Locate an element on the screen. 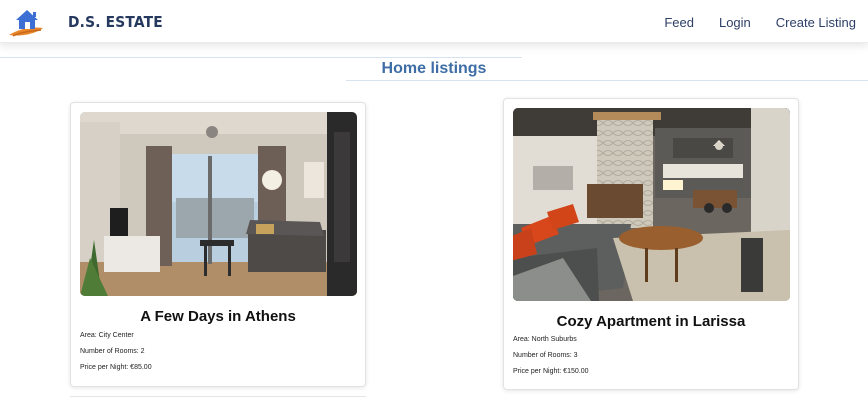 Image resolution: width=868 pixels, height=400 pixels. listing-rooms: Number of Rooms: 3 is located at coordinates (545, 355).